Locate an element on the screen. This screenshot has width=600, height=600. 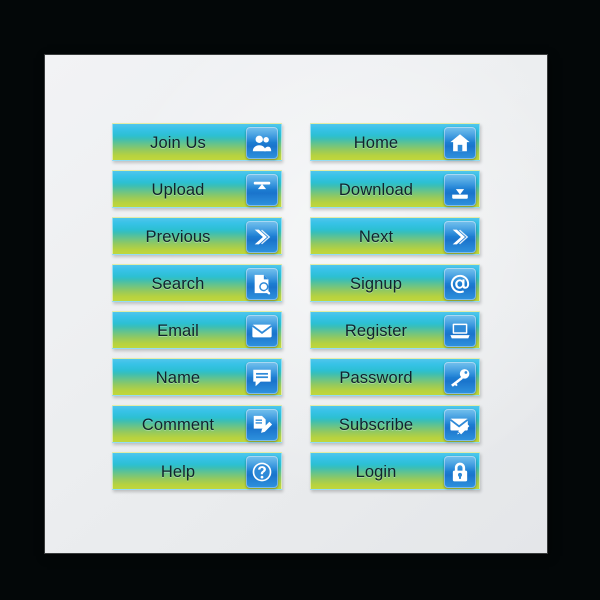
button-label: Home is located at coordinates (376, 143).